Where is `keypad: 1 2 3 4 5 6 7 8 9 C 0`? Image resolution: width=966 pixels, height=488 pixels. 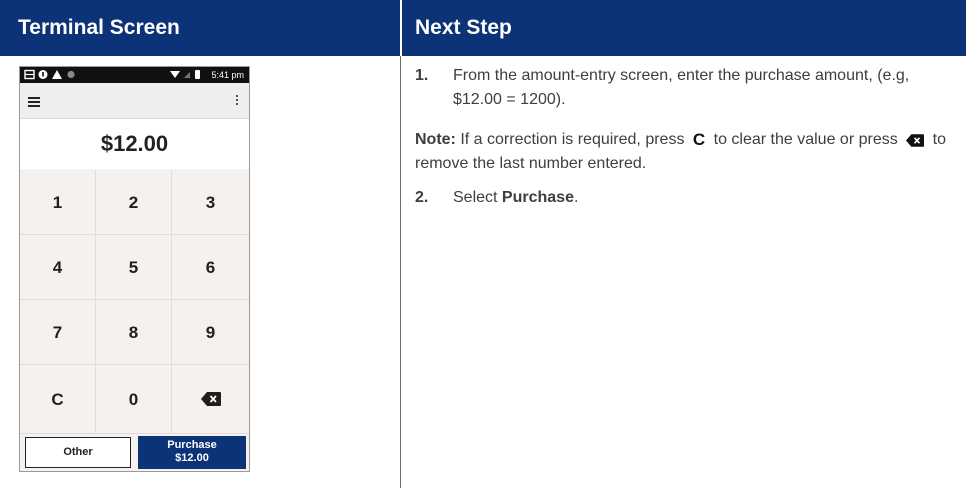 keypad: 1 2 3 4 5 6 7 8 9 C 0 is located at coordinates (134, 302).